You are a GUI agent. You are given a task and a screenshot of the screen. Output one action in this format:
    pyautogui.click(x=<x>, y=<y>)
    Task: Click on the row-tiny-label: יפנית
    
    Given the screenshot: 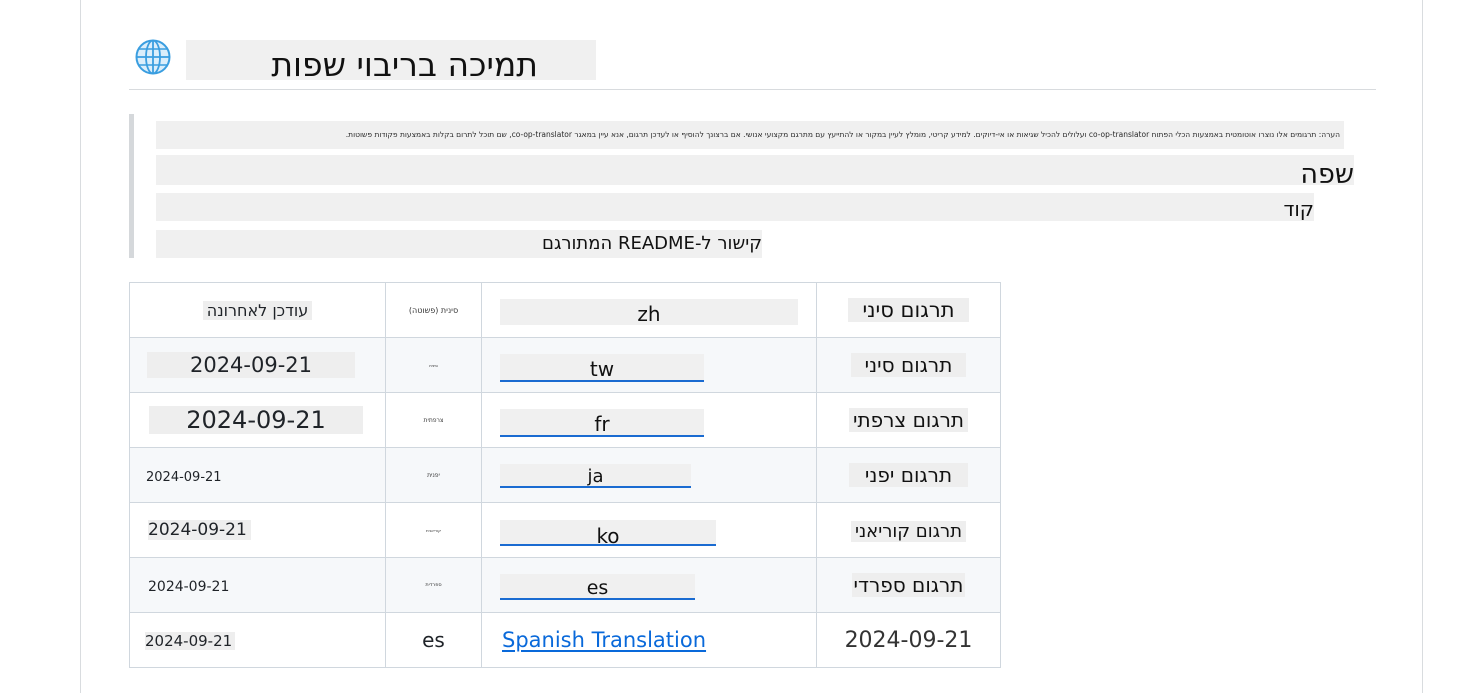 What is the action you would take?
    pyautogui.click(x=433, y=475)
    